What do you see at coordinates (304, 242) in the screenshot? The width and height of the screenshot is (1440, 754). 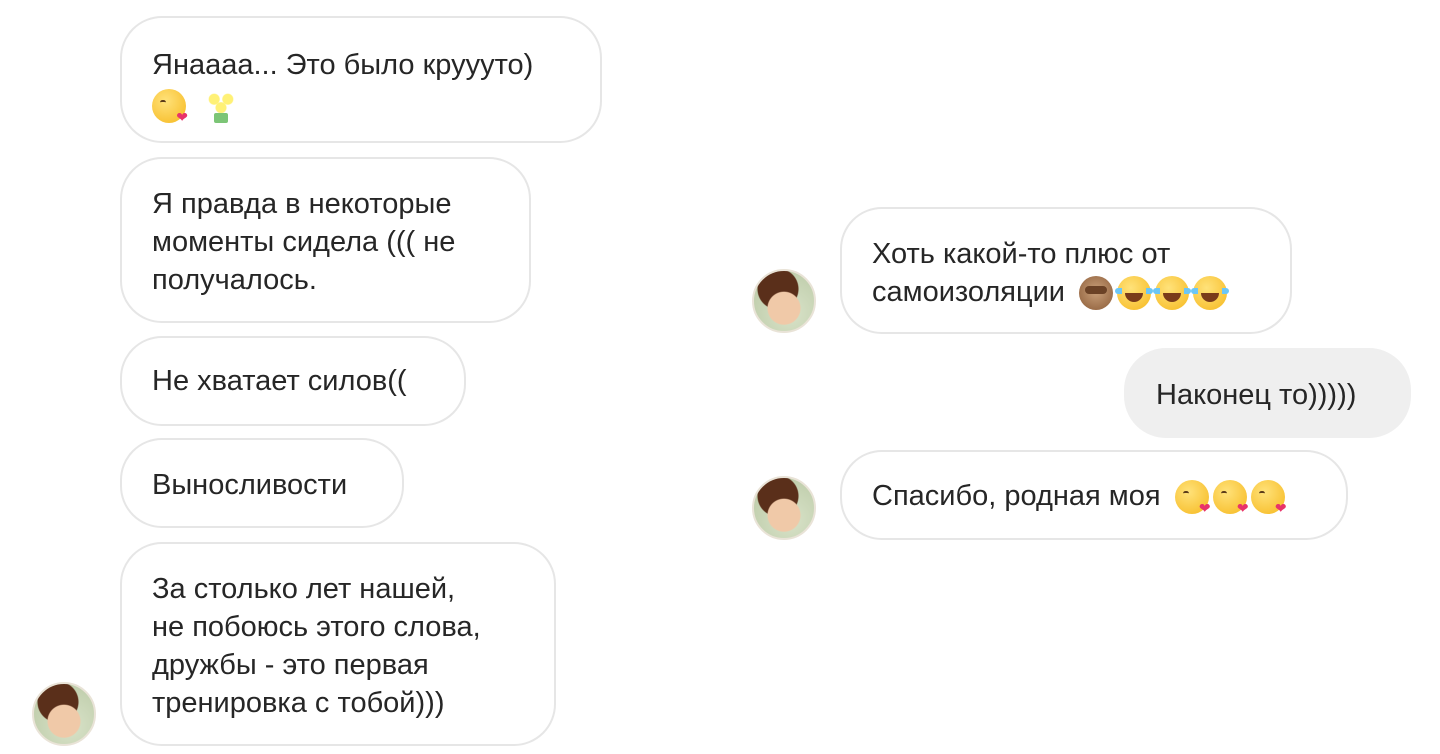 I see `message-text: моменты сидела ((( не` at bounding box center [304, 242].